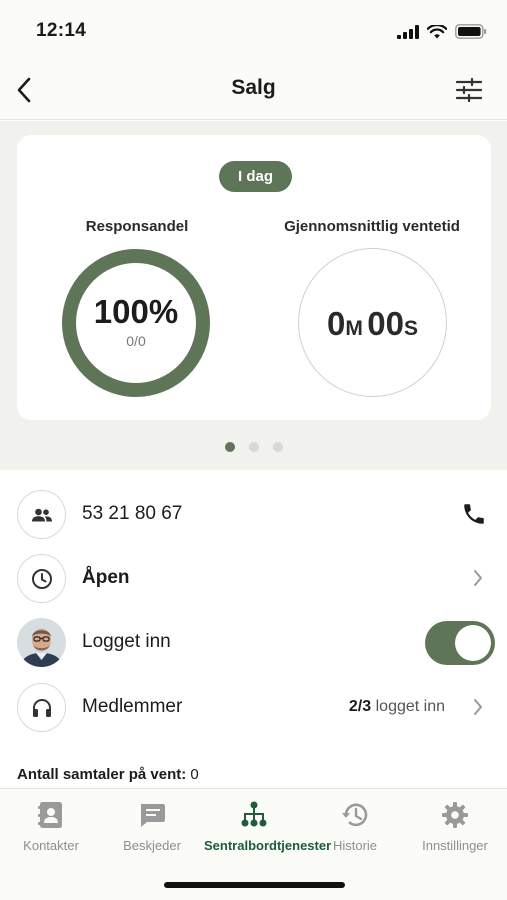 The height and width of the screenshot is (900, 507). I want to click on phone-number: 53 21 80 67, so click(132, 513).